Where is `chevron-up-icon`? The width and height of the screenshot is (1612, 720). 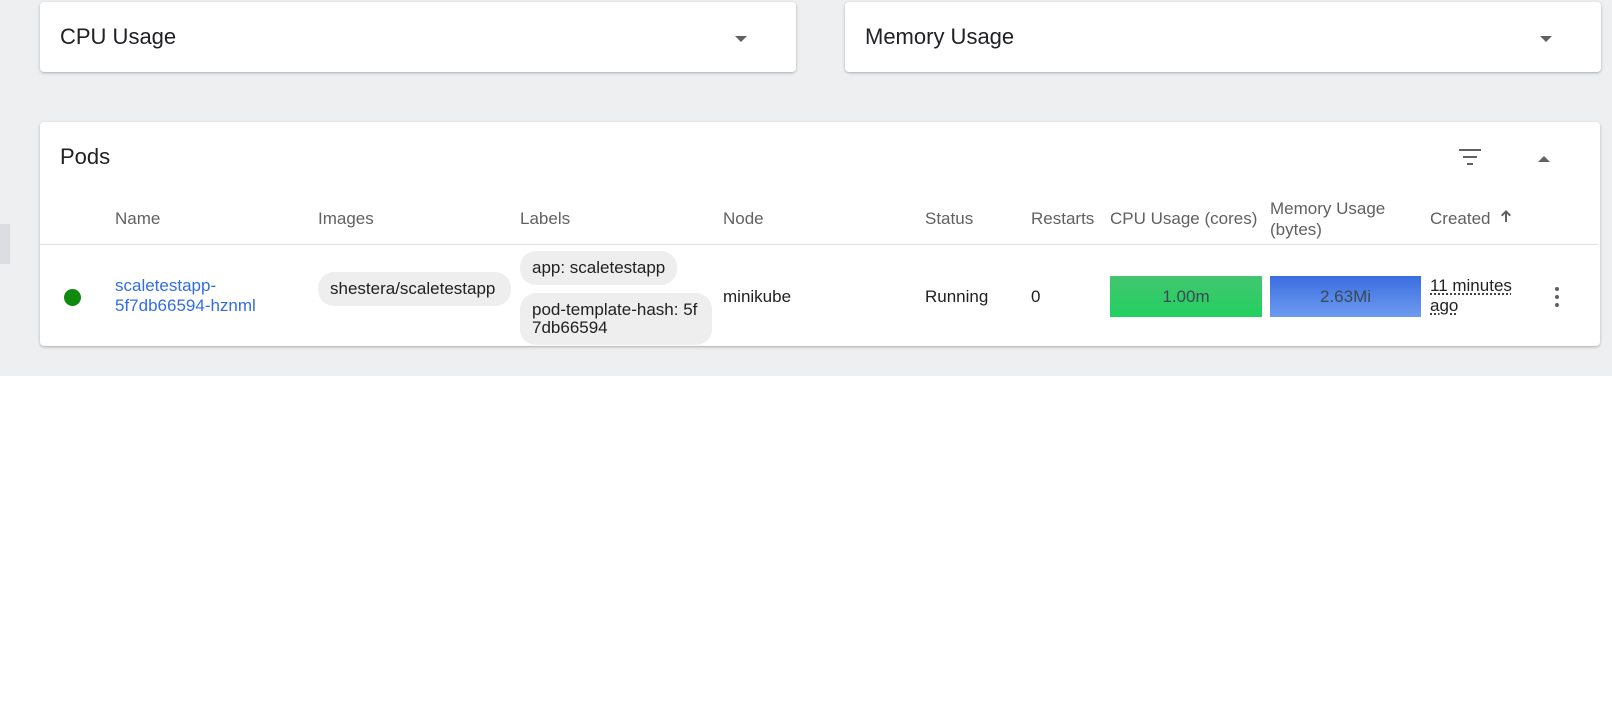
chevron-up-icon is located at coordinates (1544, 159).